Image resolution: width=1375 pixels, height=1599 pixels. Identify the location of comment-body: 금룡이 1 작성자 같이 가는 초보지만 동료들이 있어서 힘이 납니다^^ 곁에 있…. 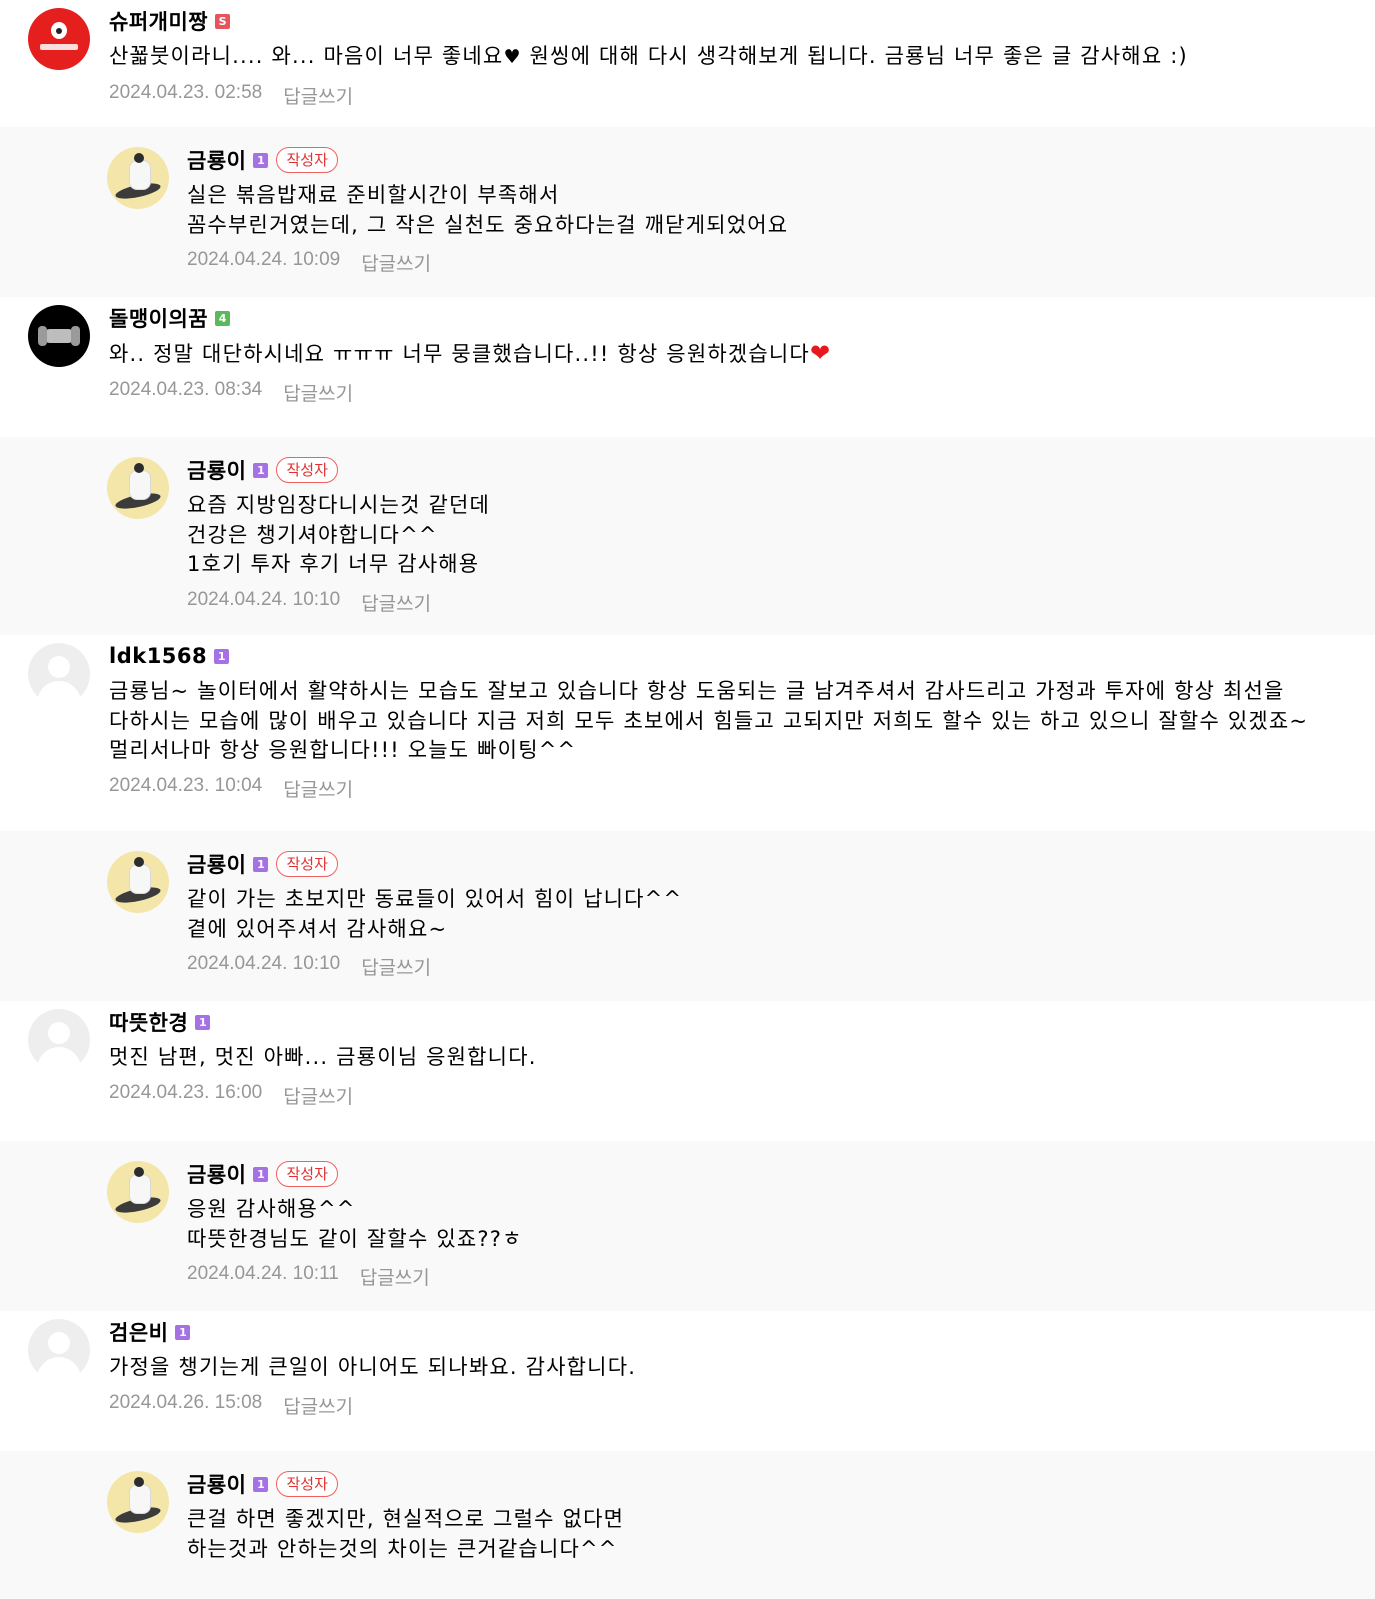
(771, 914).